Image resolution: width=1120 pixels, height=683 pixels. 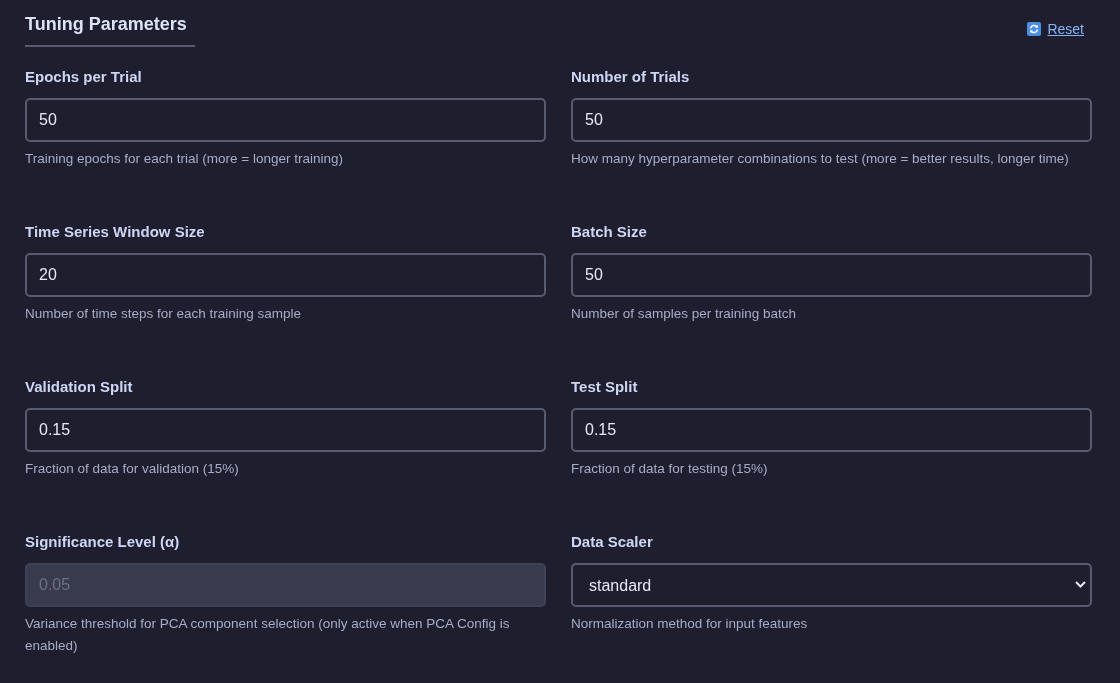 I want to click on field-label: Batch Size, so click(x=609, y=232).